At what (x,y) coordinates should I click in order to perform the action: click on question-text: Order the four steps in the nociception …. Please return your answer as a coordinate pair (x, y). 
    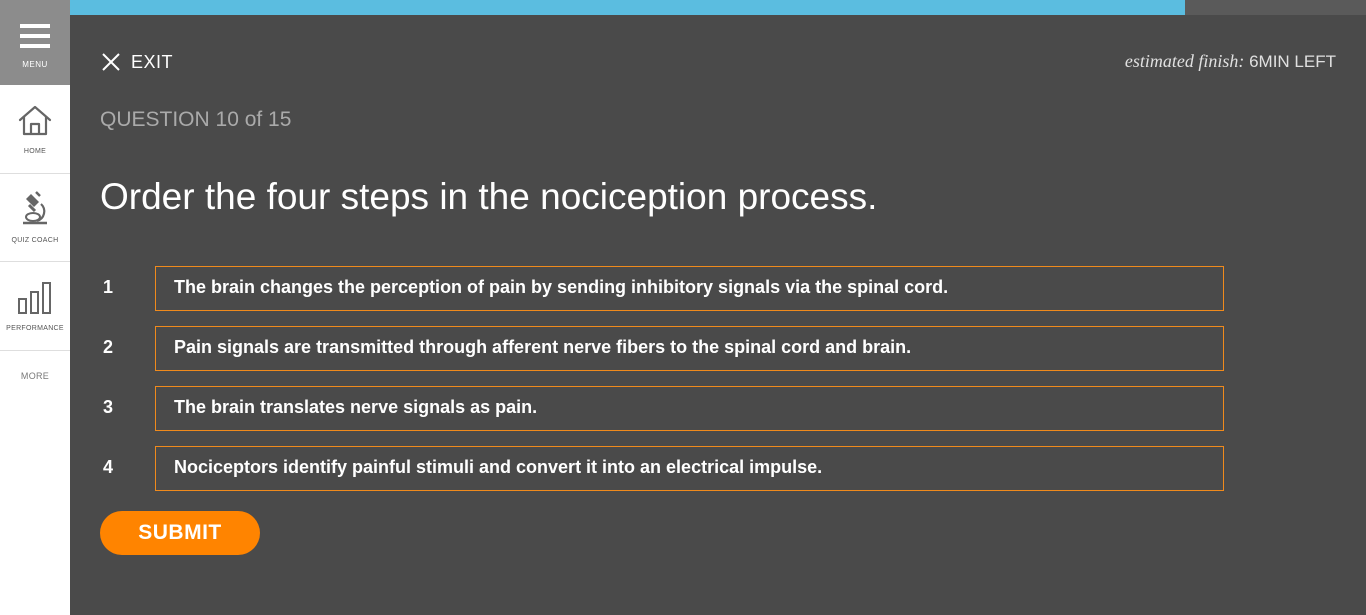
    Looking at the image, I should click on (489, 196).